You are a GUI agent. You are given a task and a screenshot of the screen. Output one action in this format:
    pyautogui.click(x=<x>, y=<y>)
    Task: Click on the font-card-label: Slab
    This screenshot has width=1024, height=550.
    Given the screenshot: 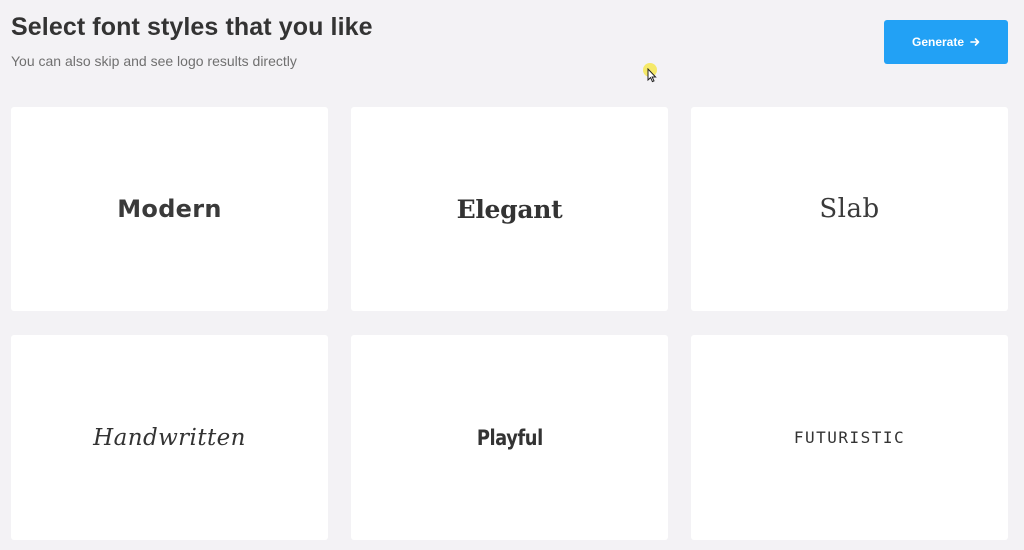 What is the action you would take?
    pyautogui.click(x=849, y=209)
    